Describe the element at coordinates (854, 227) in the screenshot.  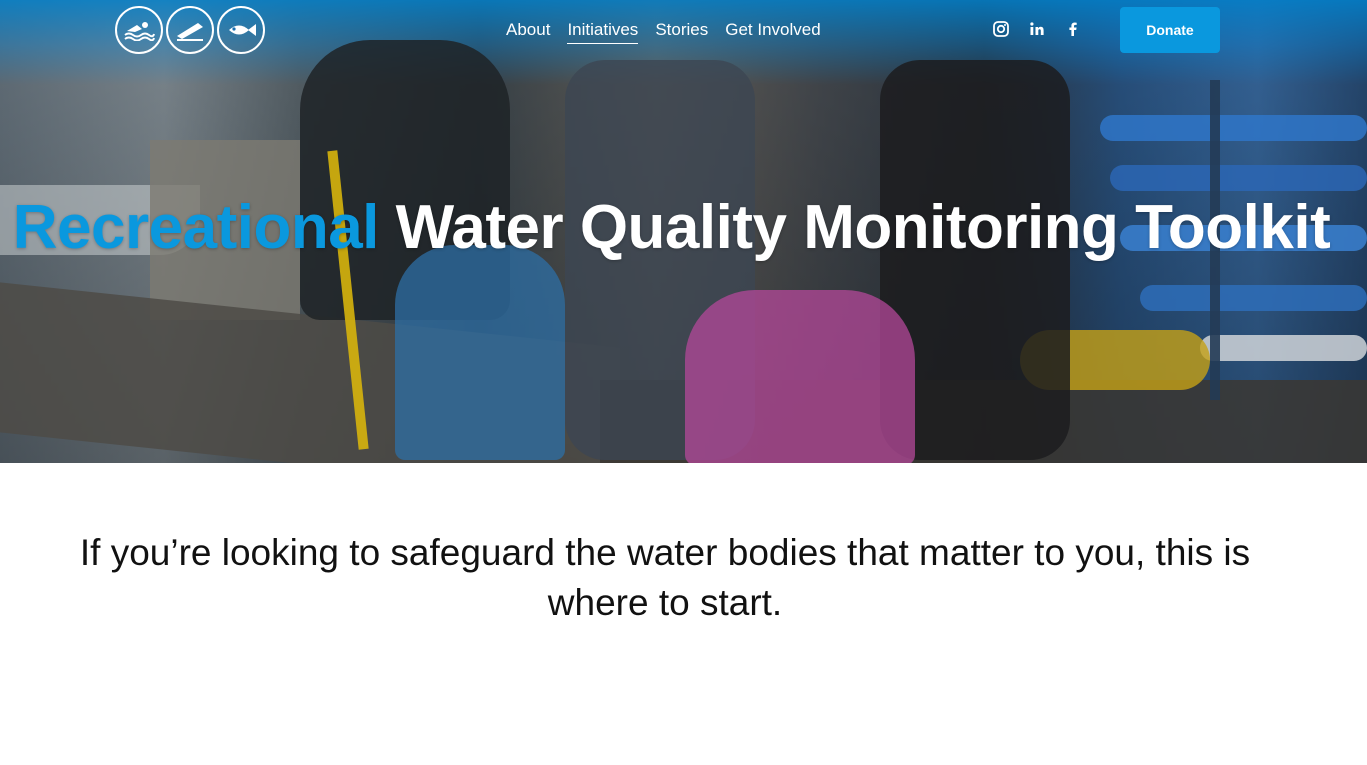
I see `page-title-rest: Water Quality Monitoring Toolkit` at that location.